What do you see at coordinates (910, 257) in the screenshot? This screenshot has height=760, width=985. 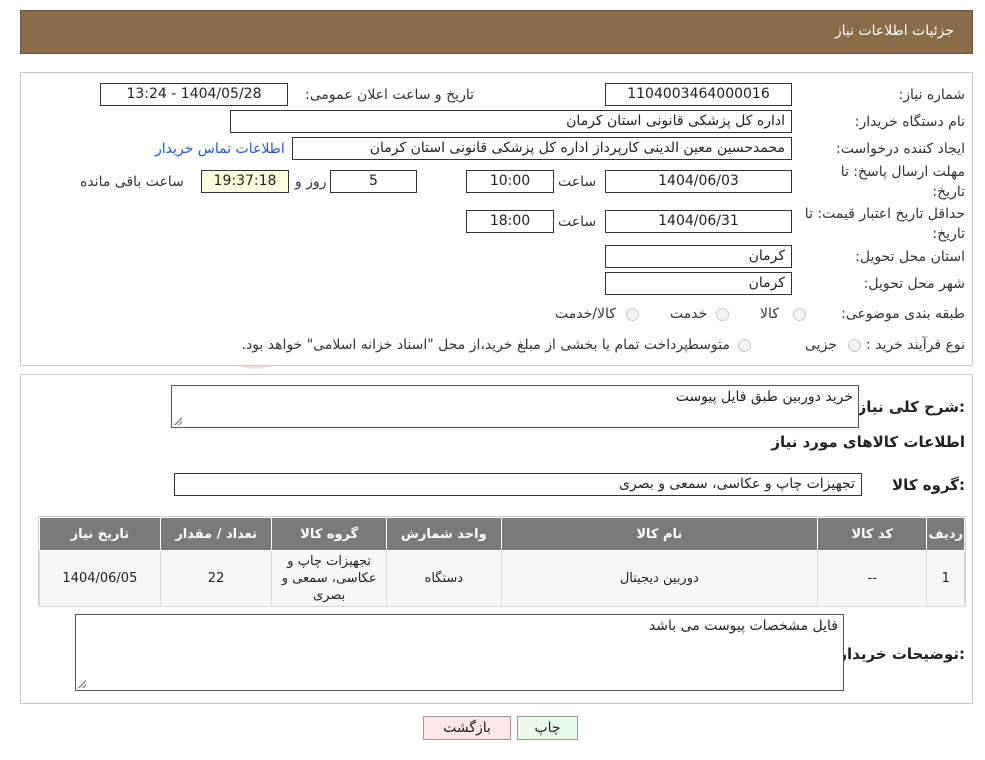 I see `province-label: استان محل تحویل:` at bounding box center [910, 257].